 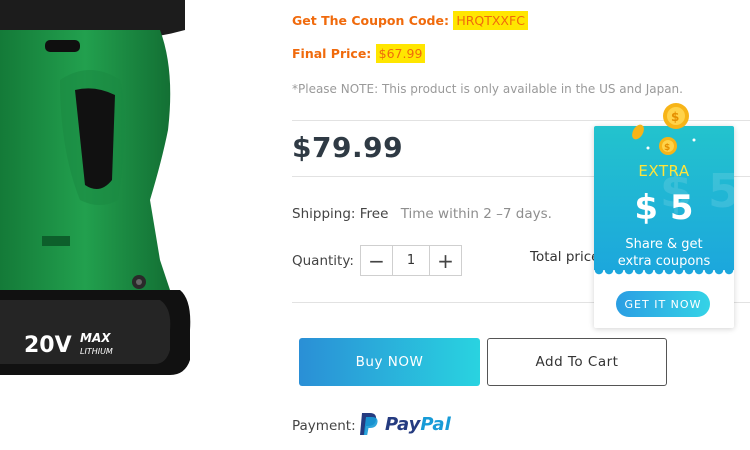 What do you see at coordinates (389, 362) in the screenshot?
I see `buy-now-button: Buy NOW` at bounding box center [389, 362].